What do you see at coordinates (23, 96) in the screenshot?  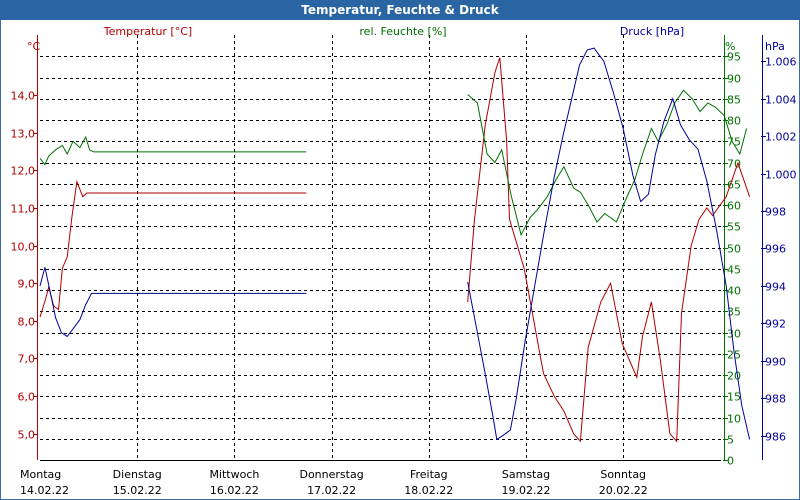 I see `temperature-tick-label: 14,0` at bounding box center [23, 96].